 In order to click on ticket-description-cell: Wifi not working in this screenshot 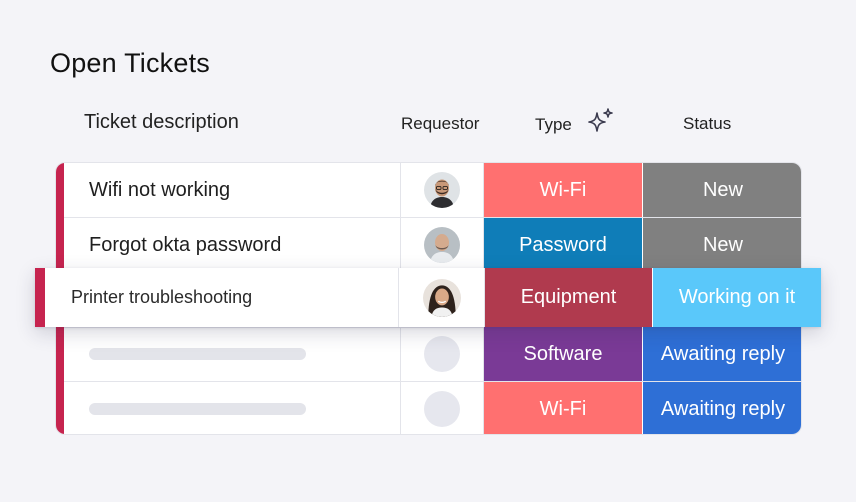, I will do `click(232, 190)`.